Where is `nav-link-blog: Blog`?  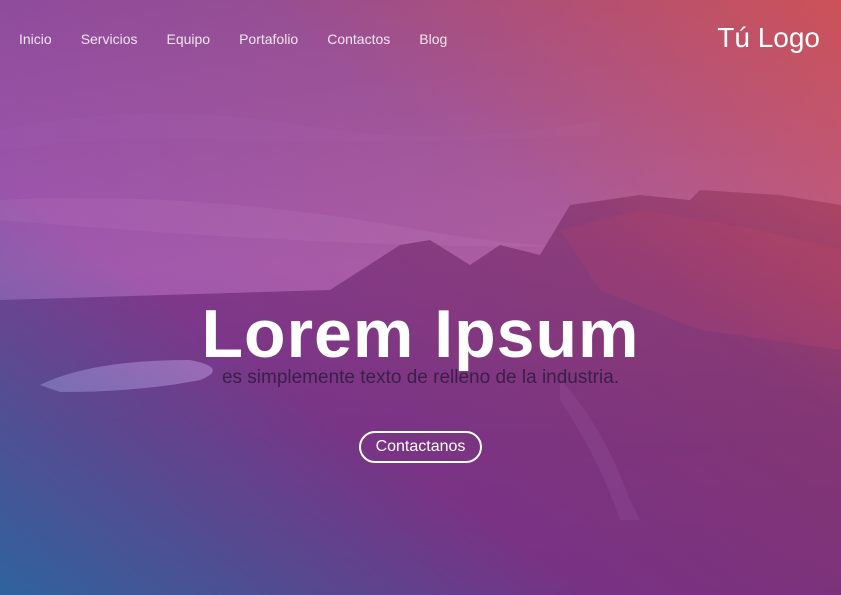
nav-link-blog: Blog is located at coordinates (433, 39).